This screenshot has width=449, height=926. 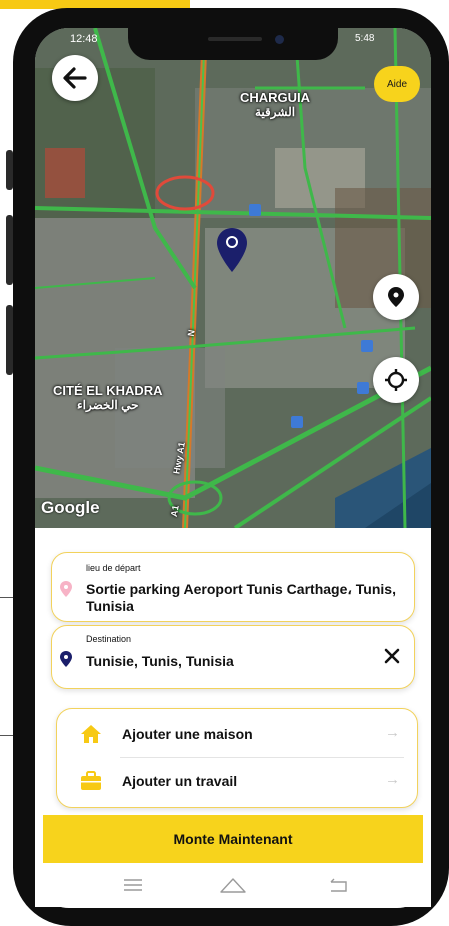 What do you see at coordinates (109, 639) in the screenshot?
I see `destination-label: Destination` at bounding box center [109, 639].